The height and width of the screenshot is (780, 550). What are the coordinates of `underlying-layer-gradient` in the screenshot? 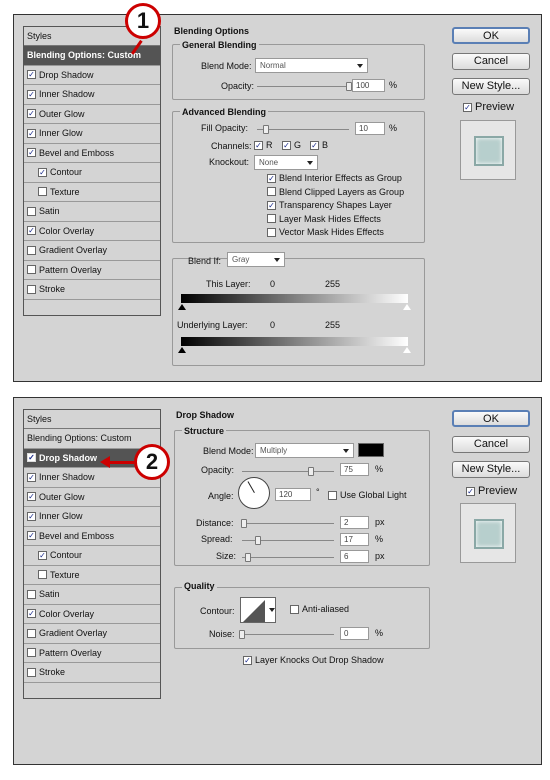 It's located at (294, 341).